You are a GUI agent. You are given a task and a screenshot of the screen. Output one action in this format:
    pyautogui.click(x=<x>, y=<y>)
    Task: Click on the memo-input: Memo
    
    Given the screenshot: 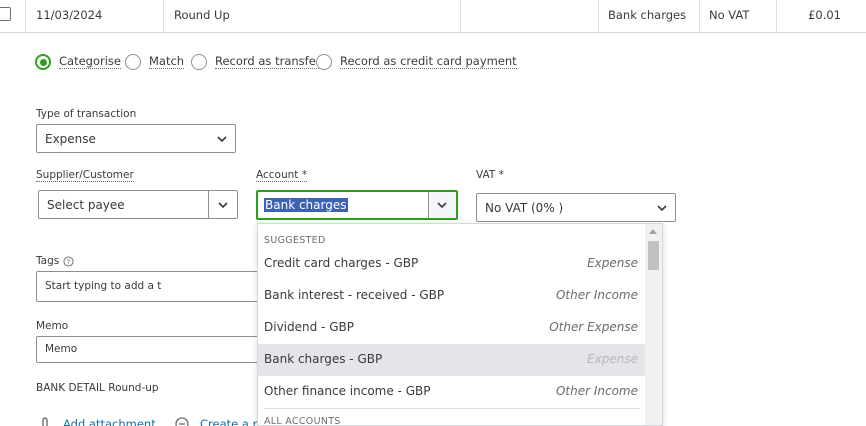 What is the action you would take?
    pyautogui.click(x=148, y=349)
    